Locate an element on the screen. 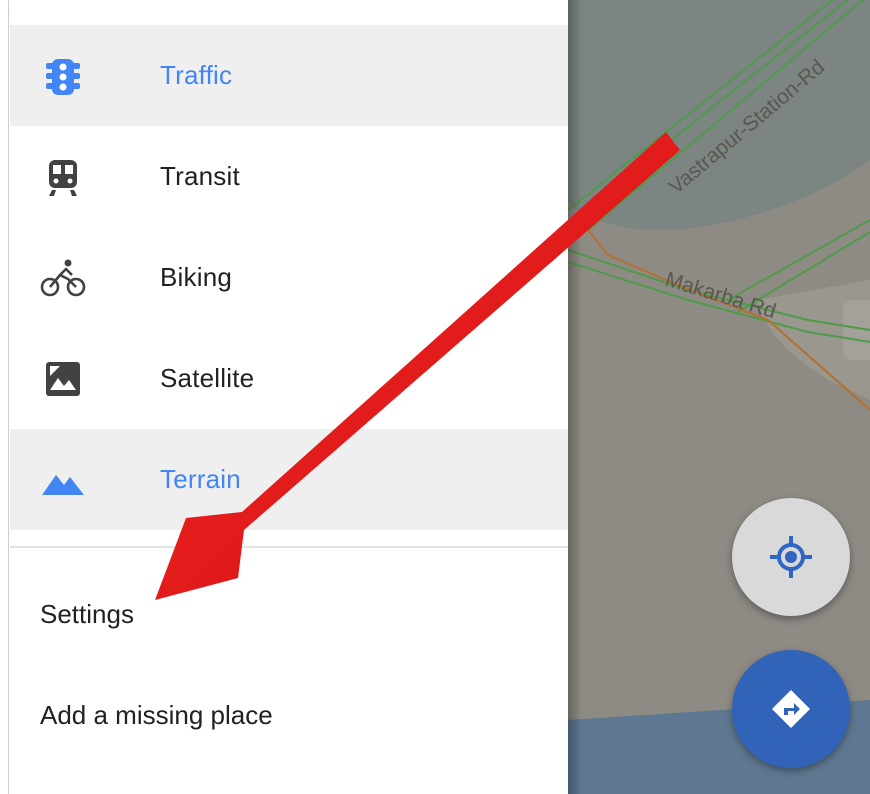 Image resolution: width=870 pixels, height=794 pixels. directions-icon is located at coordinates (791, 709).